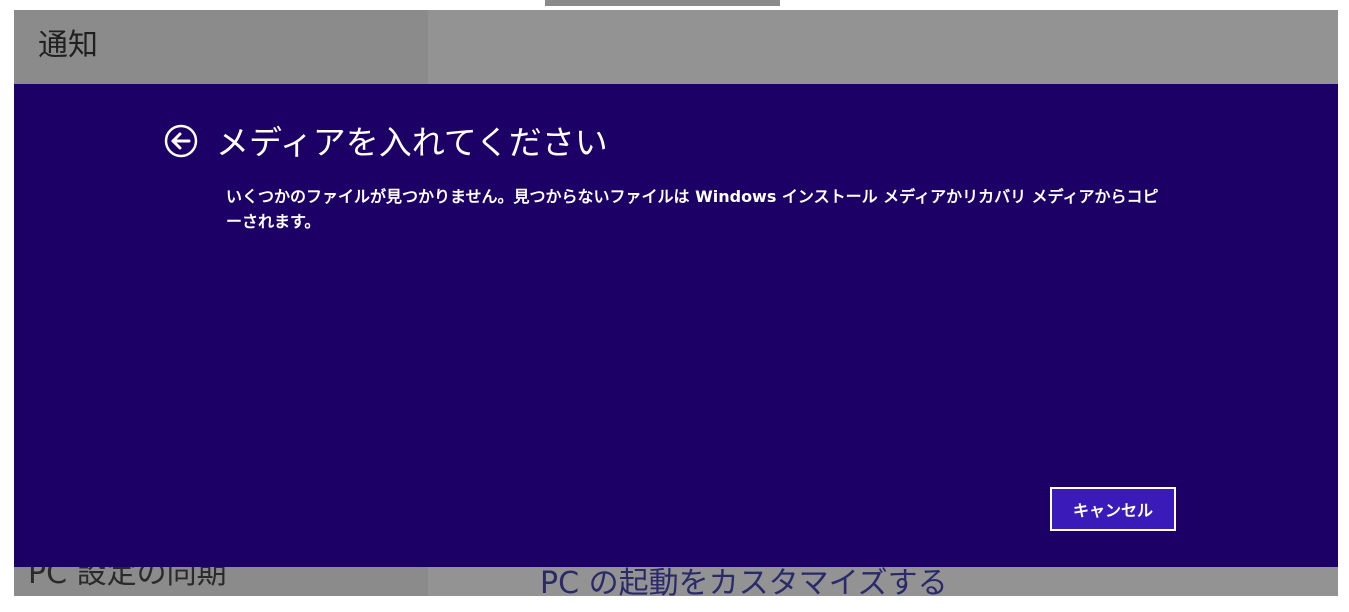 The width and height of the screenshot is (1349, 612). What do you see at coordinates (674, 604) in the screenshot?
I see `bottom-strip` at bounding box center [674, 604].